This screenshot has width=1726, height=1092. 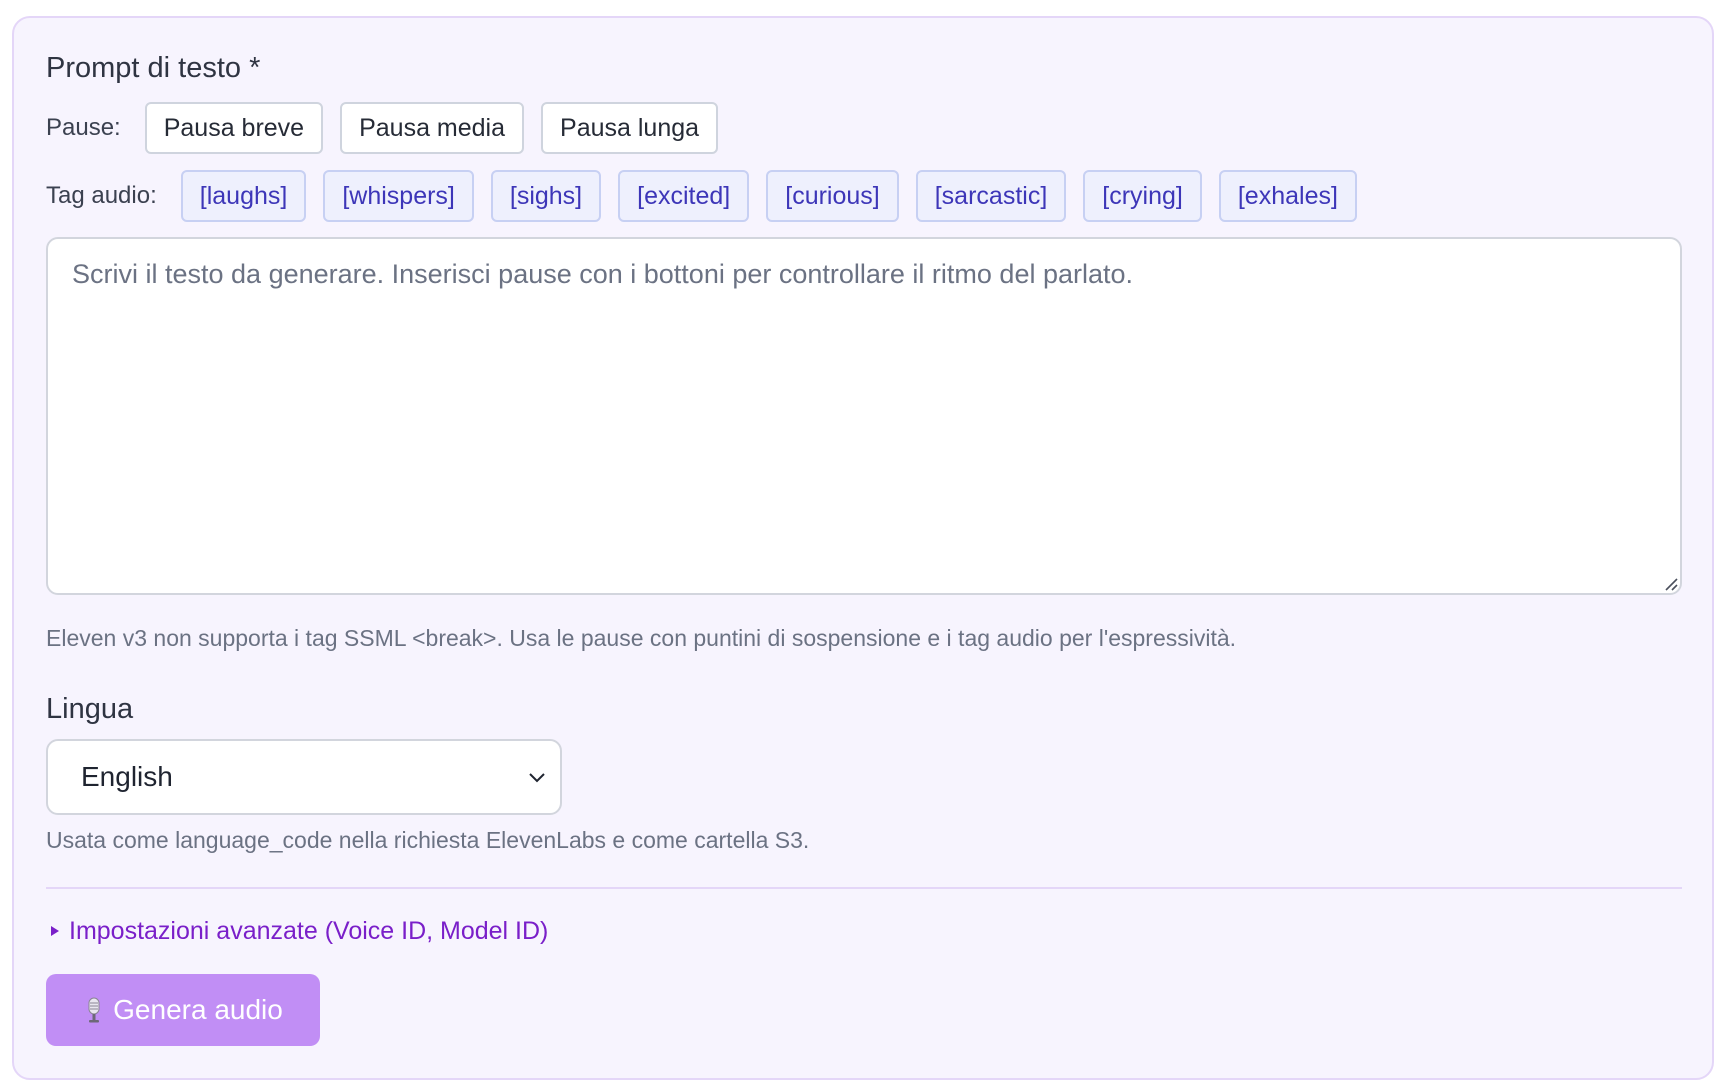 I want to click on tag-whispers-button: [whispers], so click(x=398, y=196).